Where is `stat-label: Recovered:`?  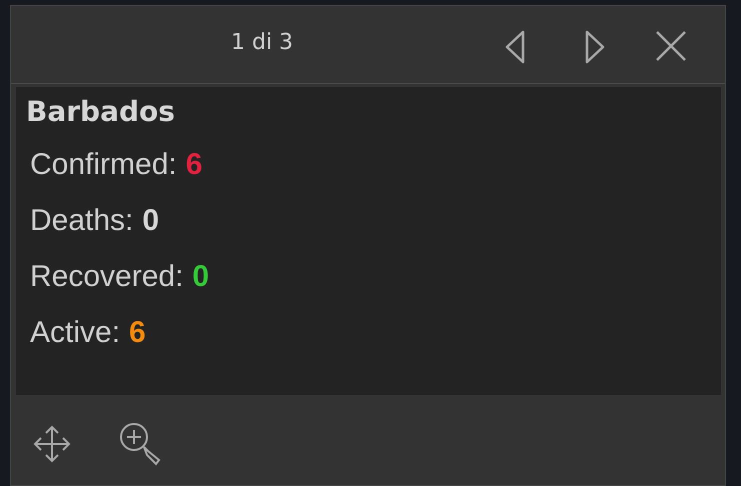
stat-label: Recovered: is located at coordinates (107, 277).